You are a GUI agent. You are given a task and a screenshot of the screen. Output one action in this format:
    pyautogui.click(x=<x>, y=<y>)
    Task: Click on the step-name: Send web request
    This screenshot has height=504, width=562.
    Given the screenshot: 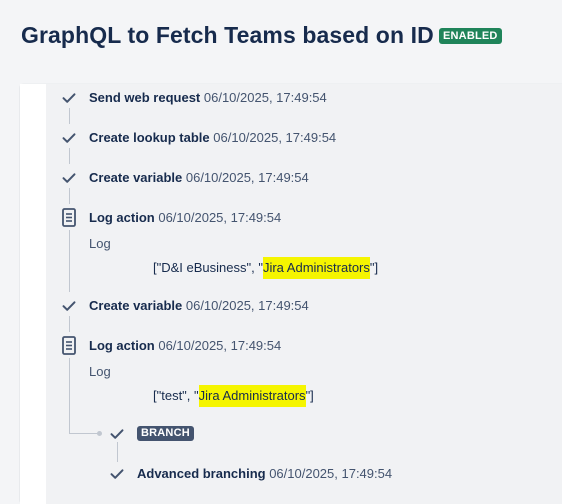 What is the action you would take?
    pyautogui.click(x=145, y=97)
    